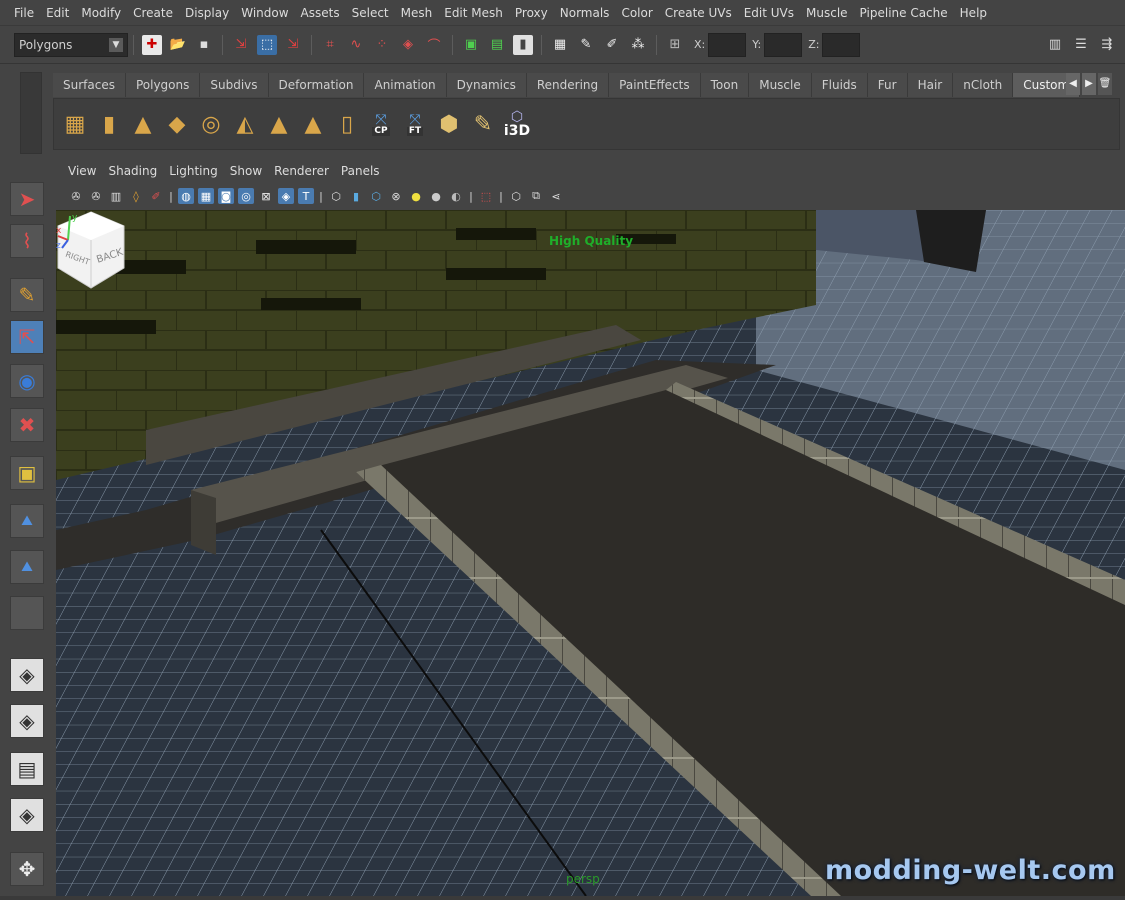 The height and width of the screenshot is (900, 1125). What do you see at coordinates (27, 199) in the screenshot?
I see `select-tool-icon: ➤` at bounding box center [27, 199].